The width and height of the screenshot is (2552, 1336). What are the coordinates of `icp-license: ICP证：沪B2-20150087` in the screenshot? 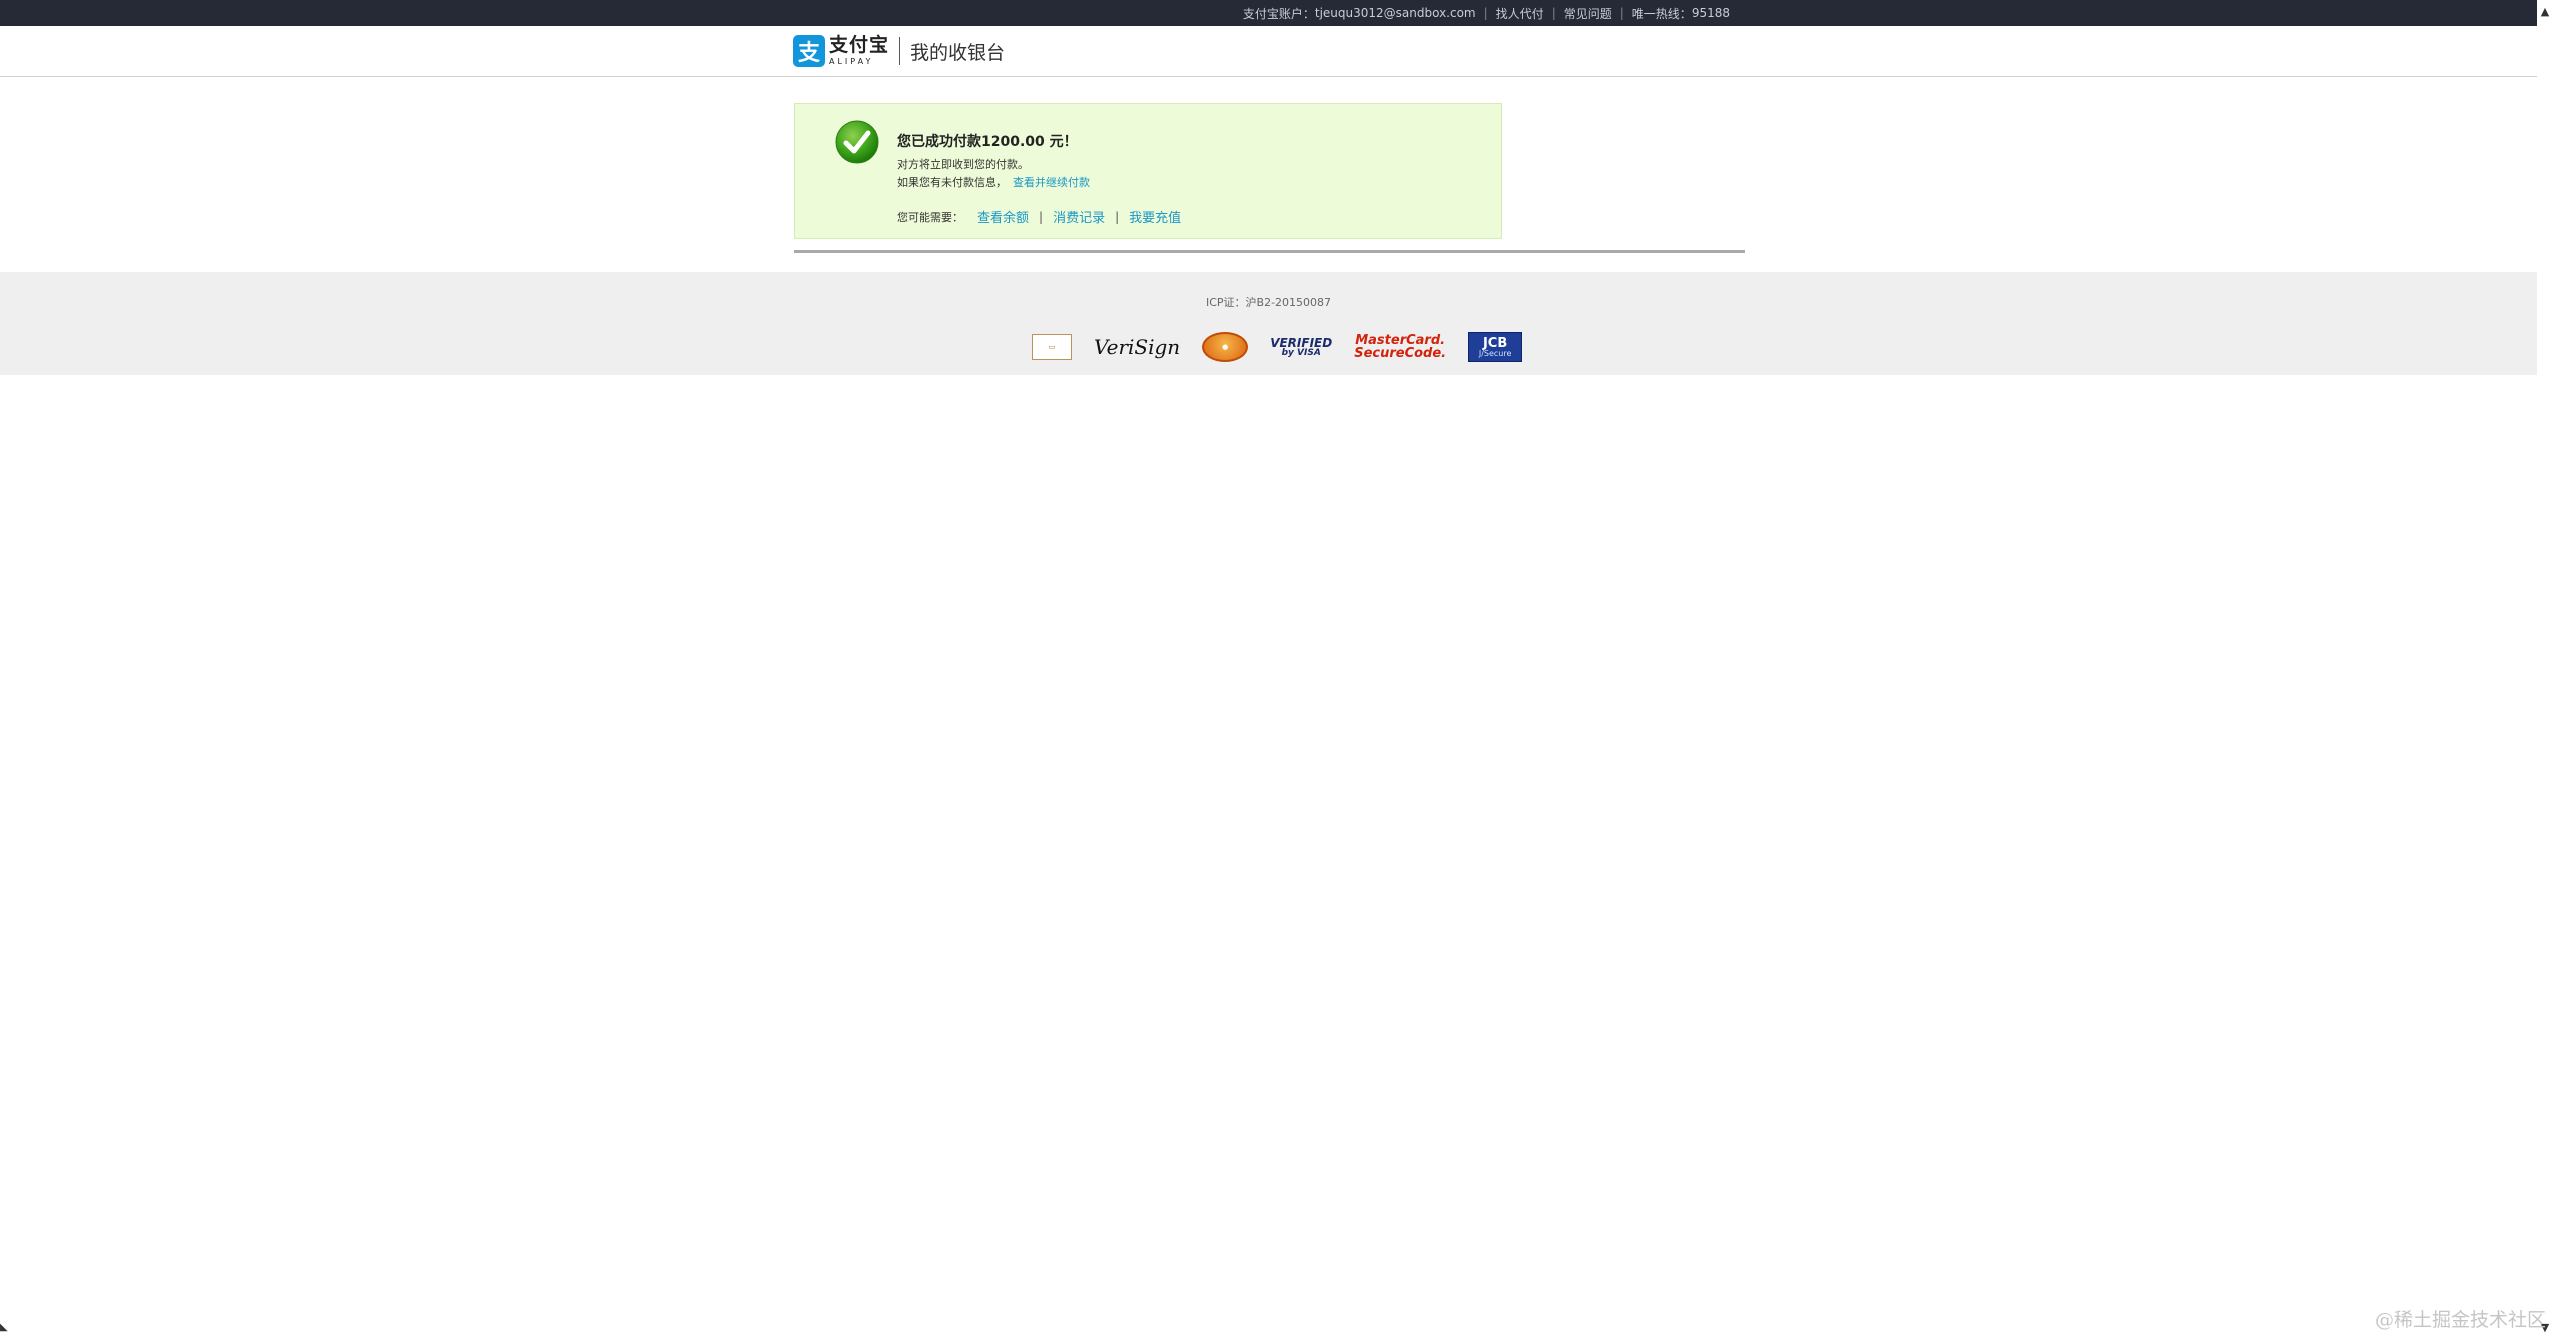 It's located at (1268, 302).